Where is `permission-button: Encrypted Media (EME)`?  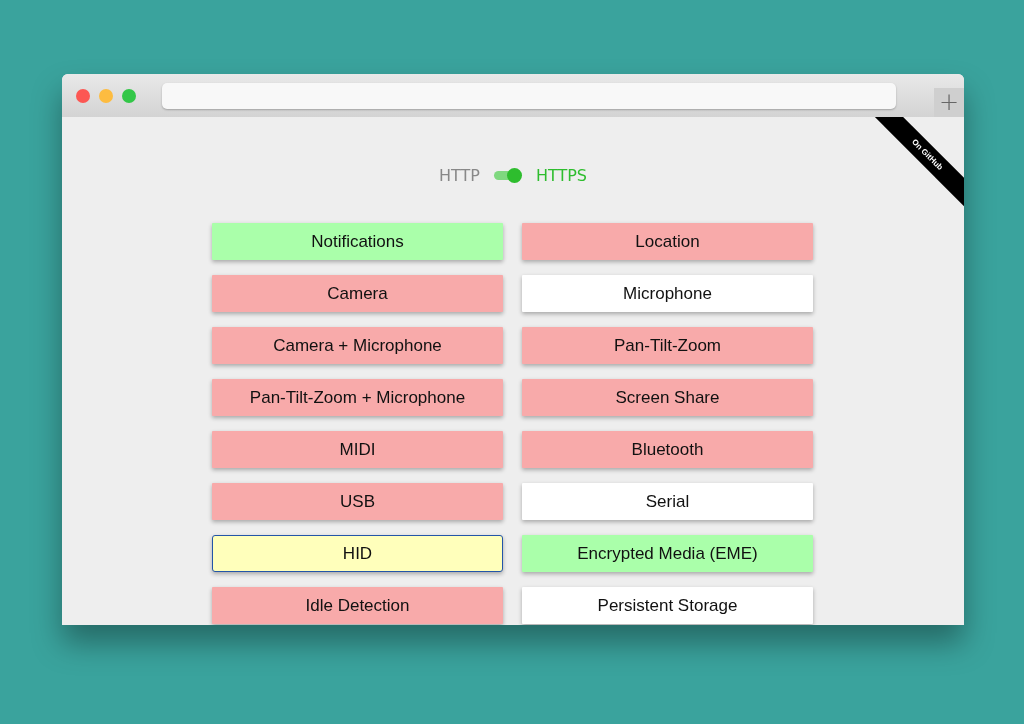
permission-button: Encrypted Media (EME) is located at coordinates (667, 553).